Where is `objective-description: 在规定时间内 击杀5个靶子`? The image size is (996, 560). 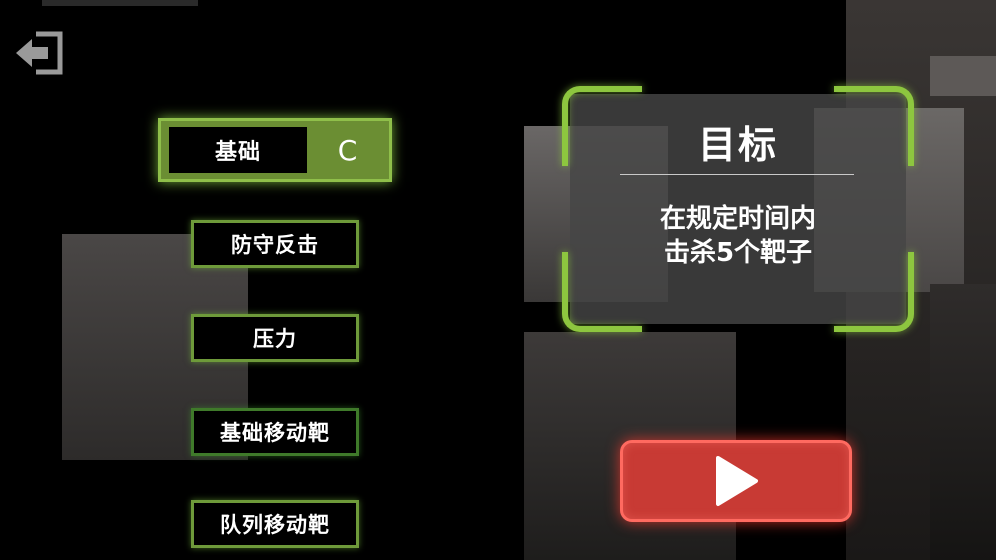 objective-description: 在规定时间内 击杀5个靶子 is located at coordinates (738, 236).